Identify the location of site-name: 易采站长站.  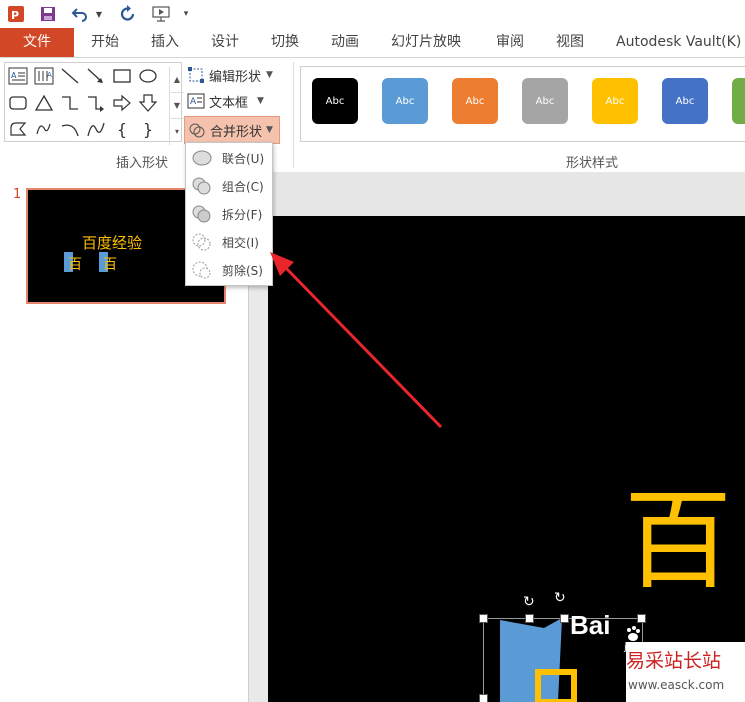
(674, 661).